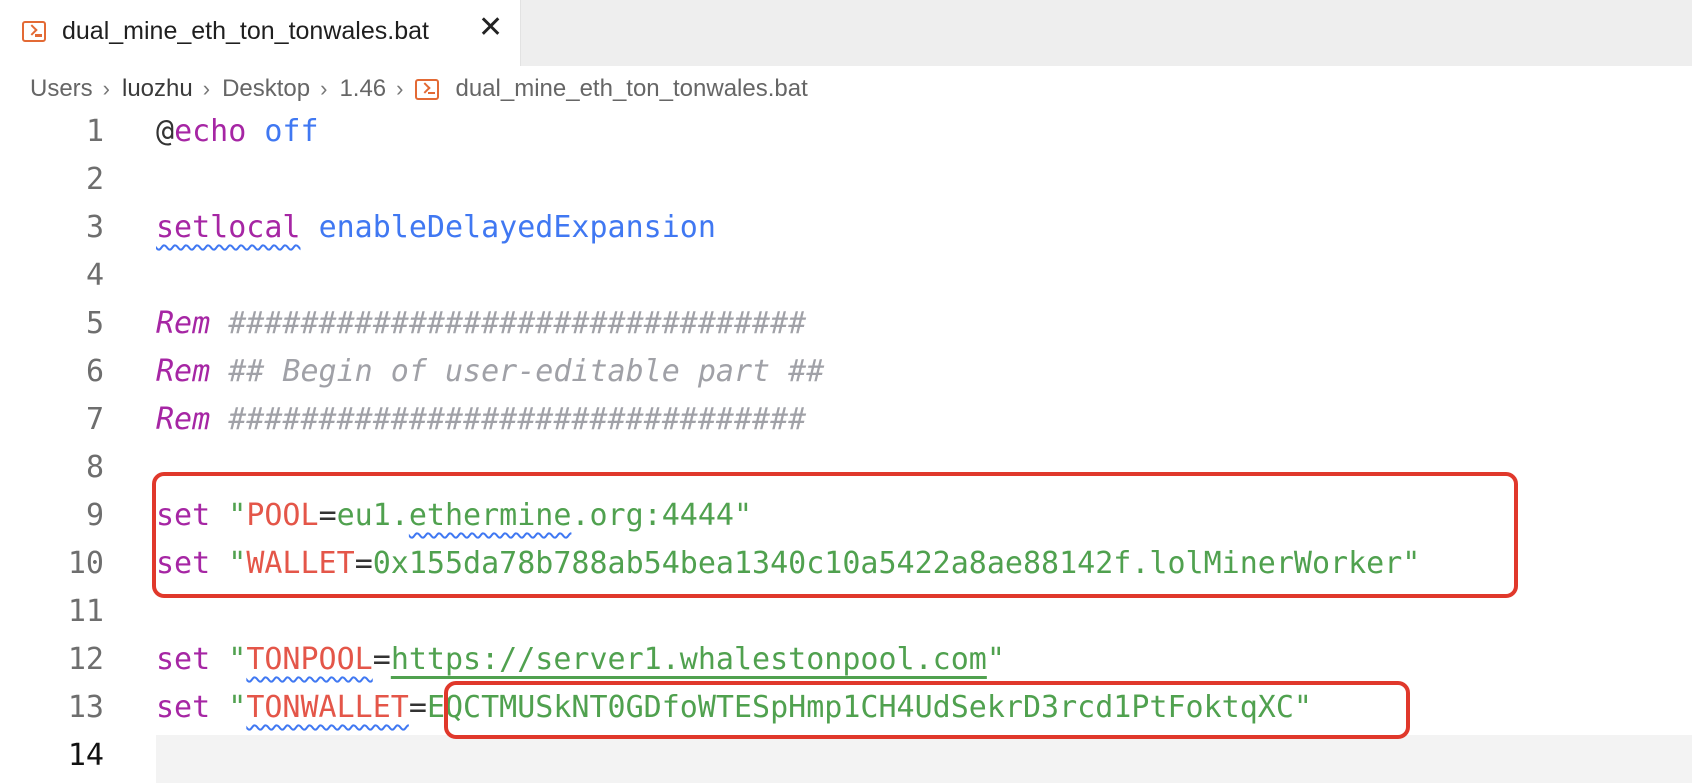  What do you see at coordinates (846, 420) in the screenshot?
I see `code-line: 7 Rem ################################` at bounding box center [846, 420].